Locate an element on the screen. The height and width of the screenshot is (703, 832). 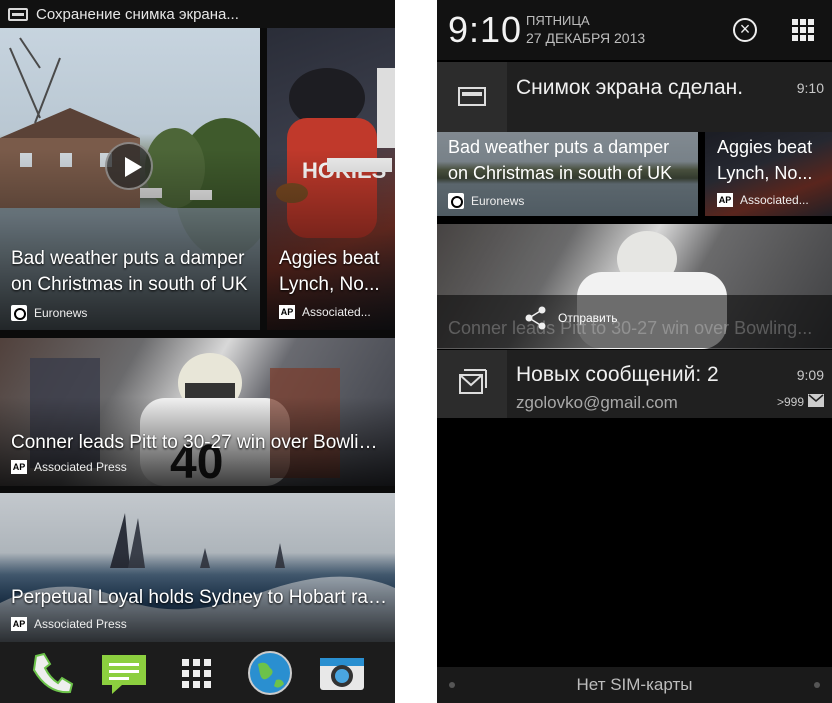
notification-title: Новых сообщений: 2 is located at coordinates (617, 374).